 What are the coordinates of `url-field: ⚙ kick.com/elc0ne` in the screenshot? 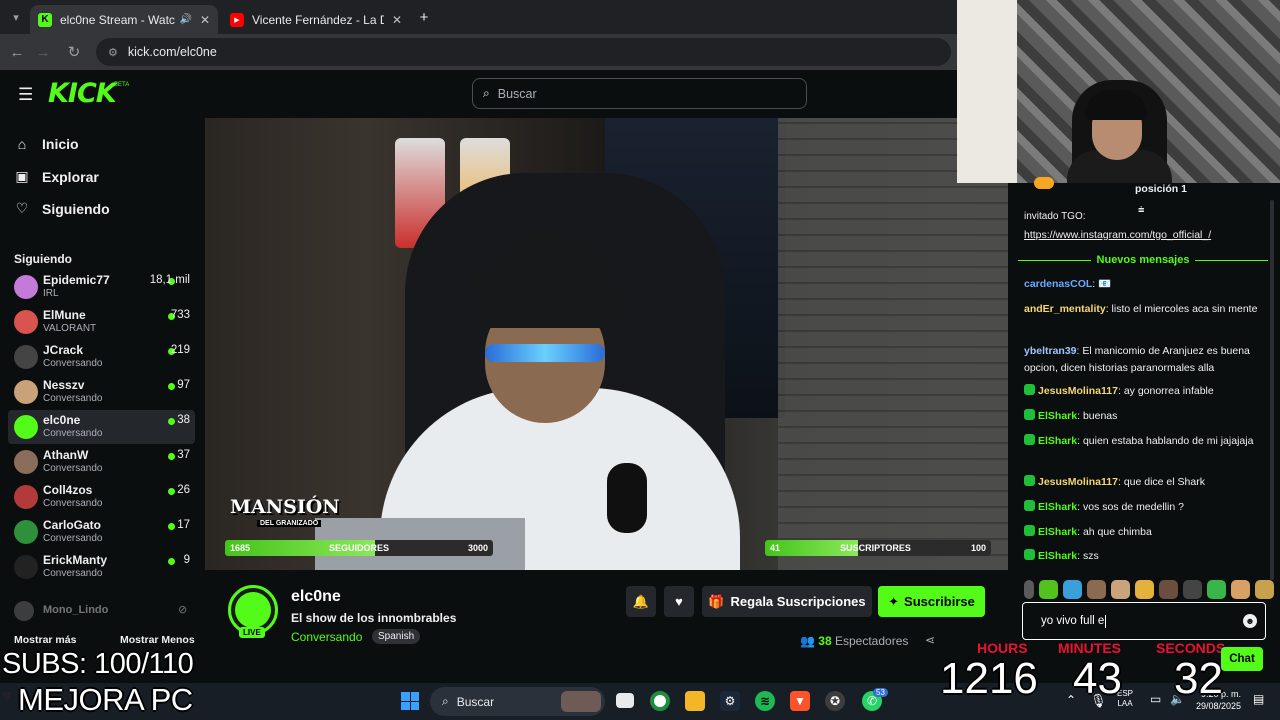 It's located at (523, 52).